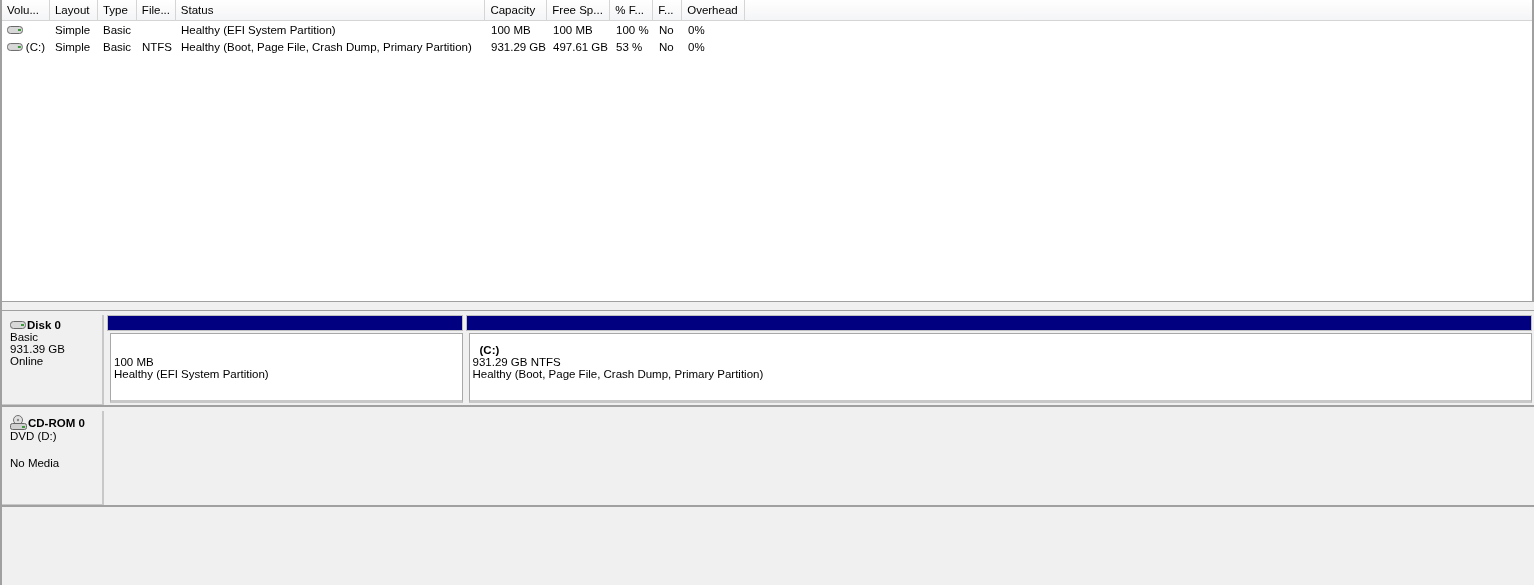  Describe the element at coordinates (157, 46) in the screenshot. I see `file-system-cell: NTFS` at that location.